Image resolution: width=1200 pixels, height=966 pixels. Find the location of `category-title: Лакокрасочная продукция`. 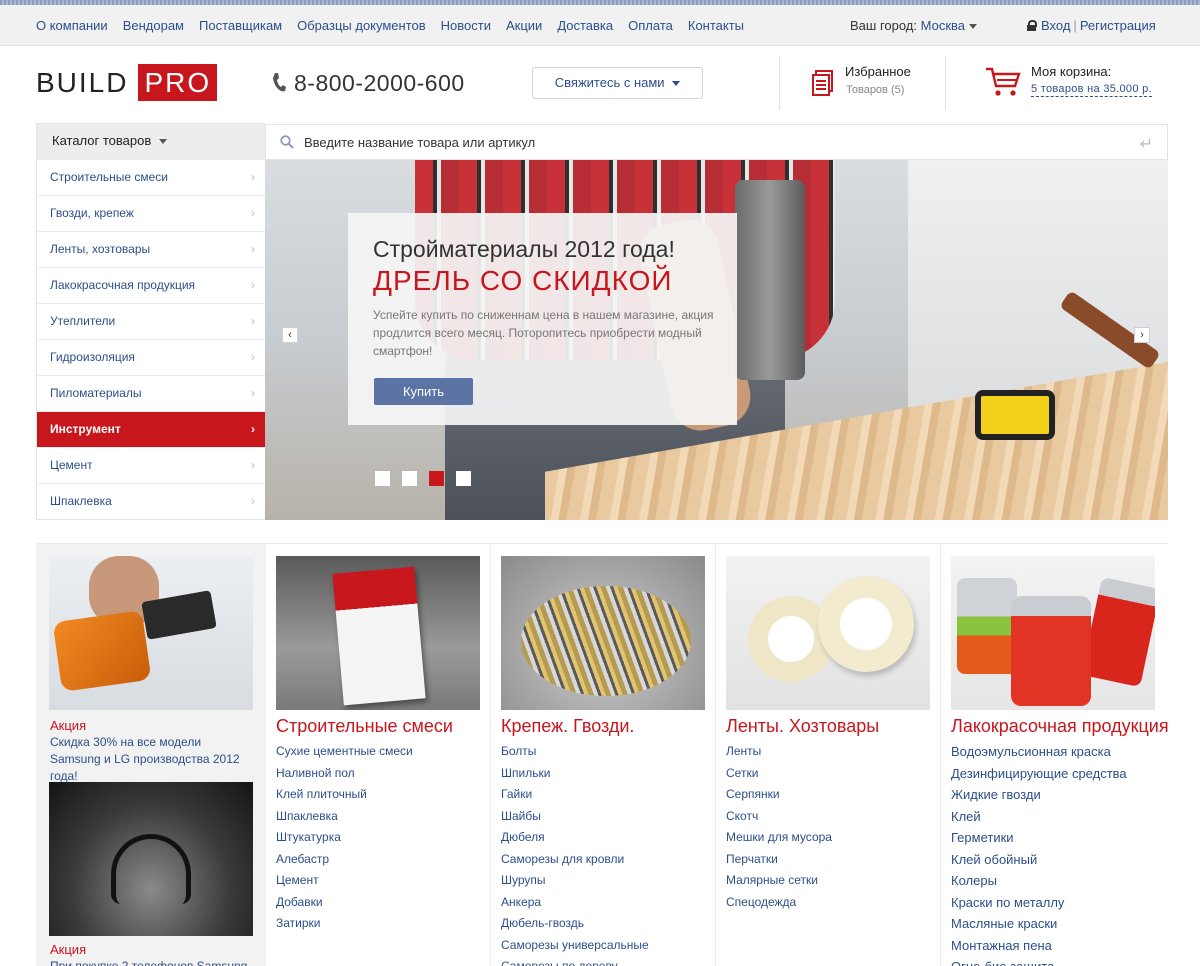

category-title: Лакокрасочная продукция is located at coordinates (1060, 726).